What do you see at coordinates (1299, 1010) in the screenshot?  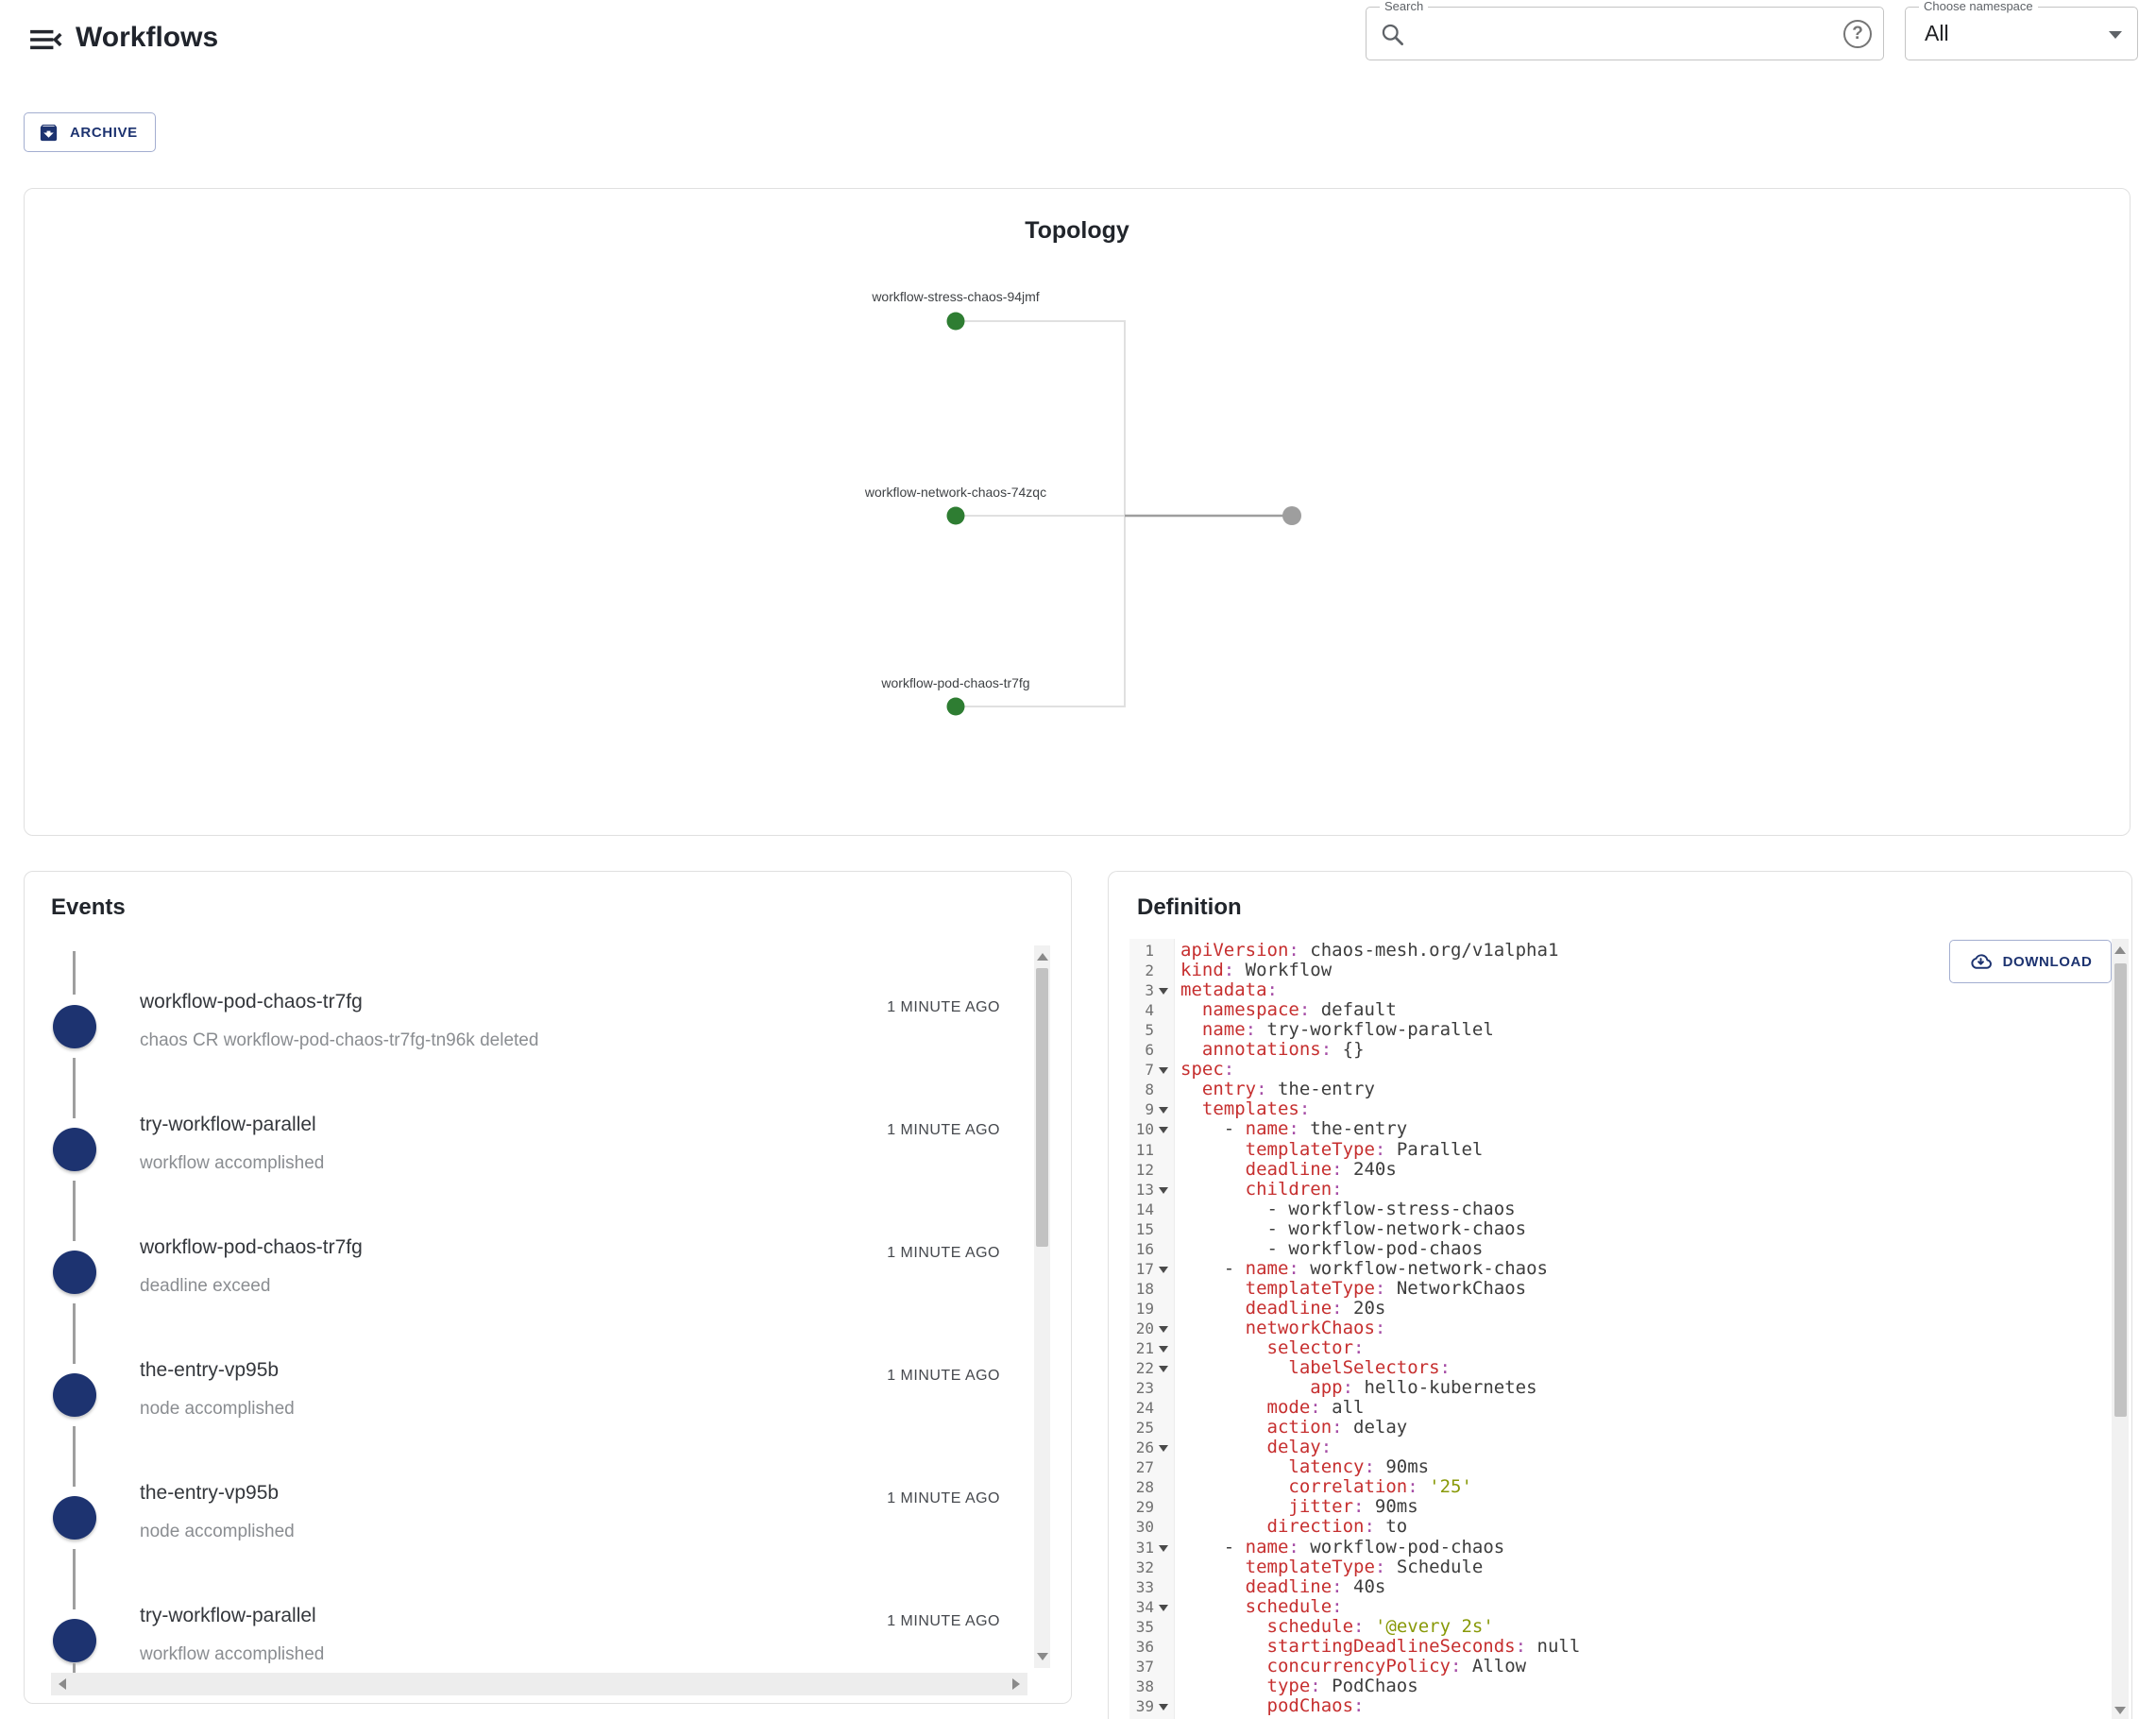 I see `code-line: namespace: default` at bounding box center [1299, 1010].